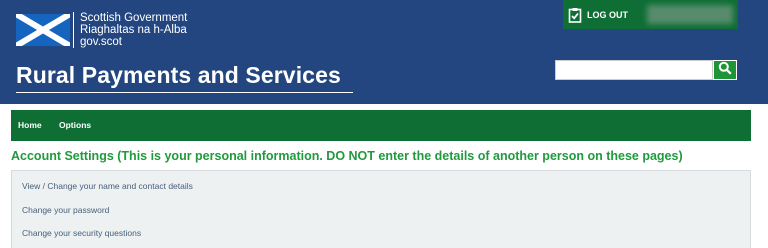 Image resolution: width=768 pixels, height=248 pixels. What do you see at coordinates (30, 125) in the screenshot?
I see `nav-item-home: Home` at bounding box center [30, 125].